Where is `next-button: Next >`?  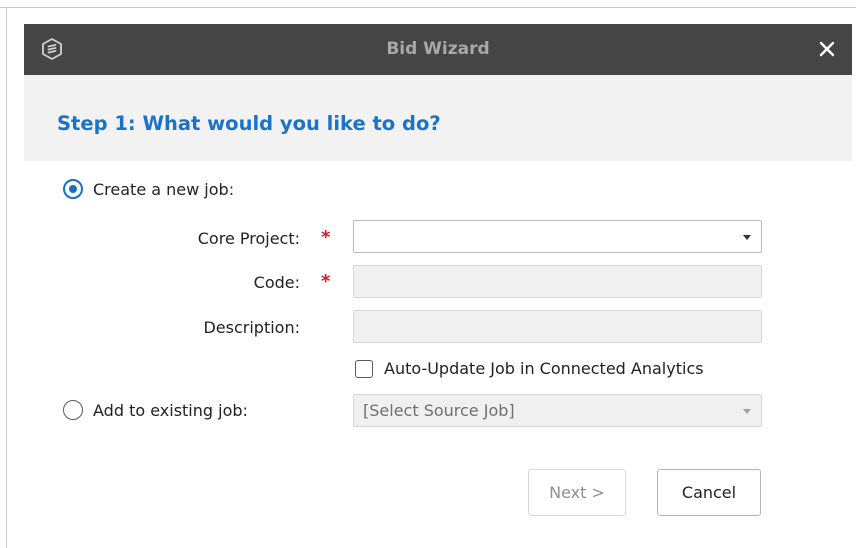 next-button: Next > is located at coordinates (577, 492).